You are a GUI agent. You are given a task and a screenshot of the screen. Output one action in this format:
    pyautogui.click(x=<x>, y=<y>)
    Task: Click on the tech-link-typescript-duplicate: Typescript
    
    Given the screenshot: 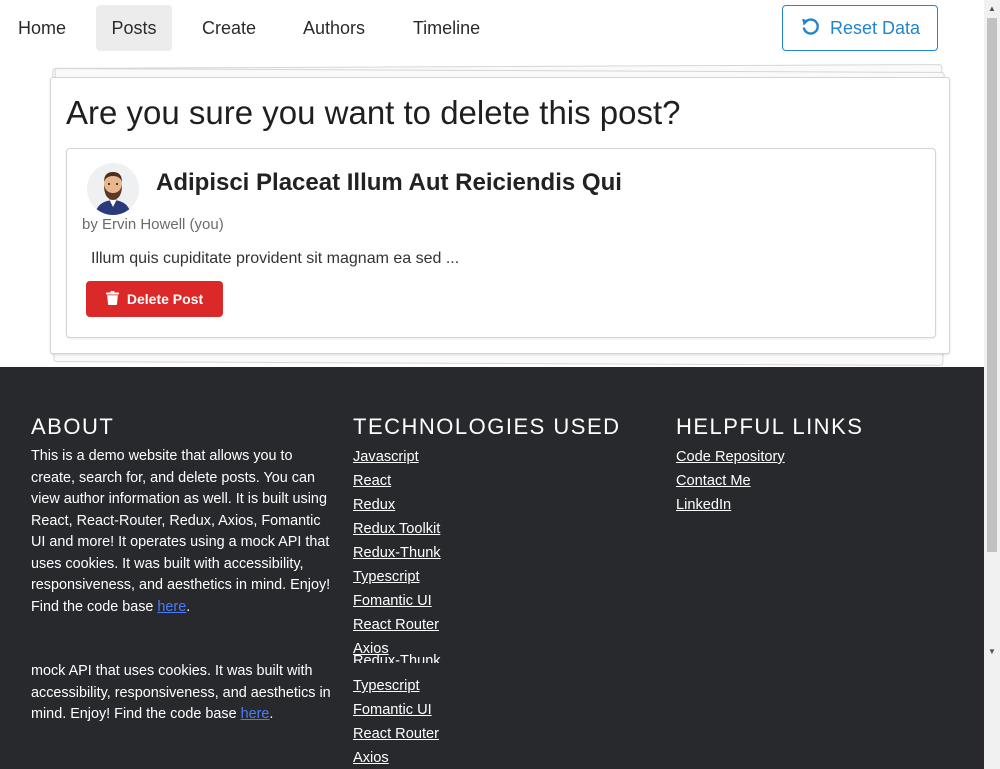 What is the action you would take?
    pyautogui.click(x=396, y=686)
    